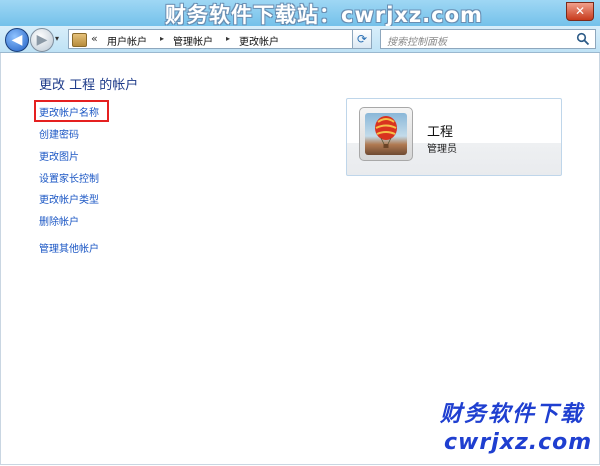 This screenshot has width=600, height=466. Describe the element at coordinates (324, 15) in the screenshot. I see `watermark-top: 财务软件下载站：cwrjxz.com` at that location.